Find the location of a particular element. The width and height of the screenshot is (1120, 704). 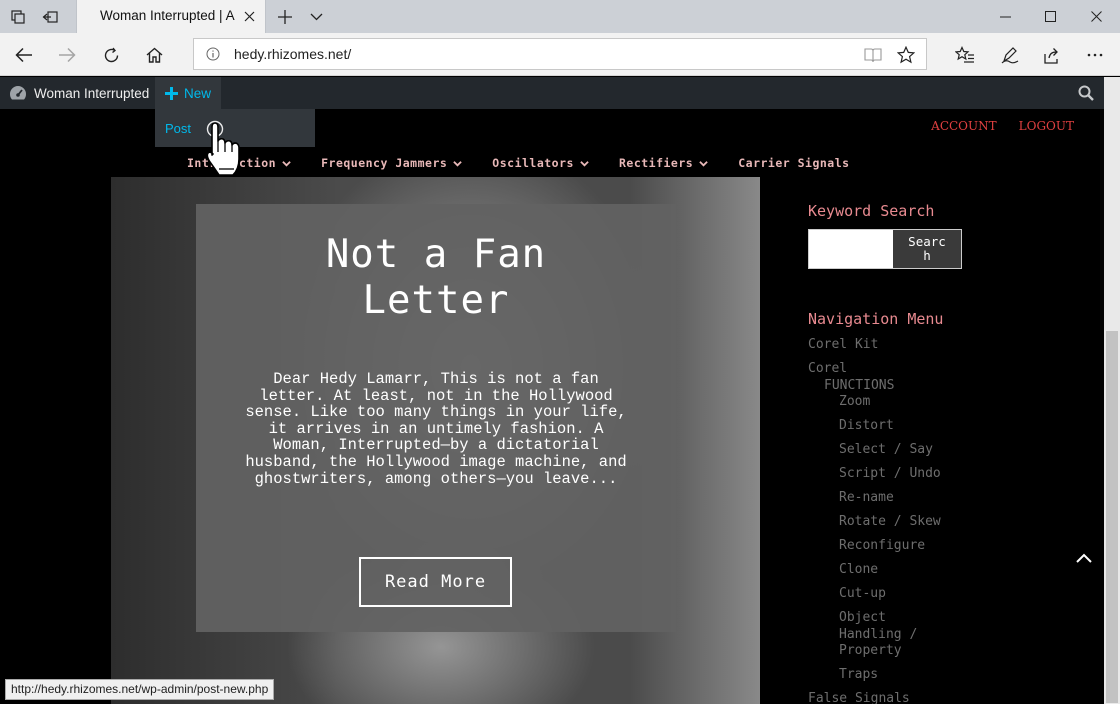

sidebar-menu-item: False Signals is located at coordinates (859, 697).